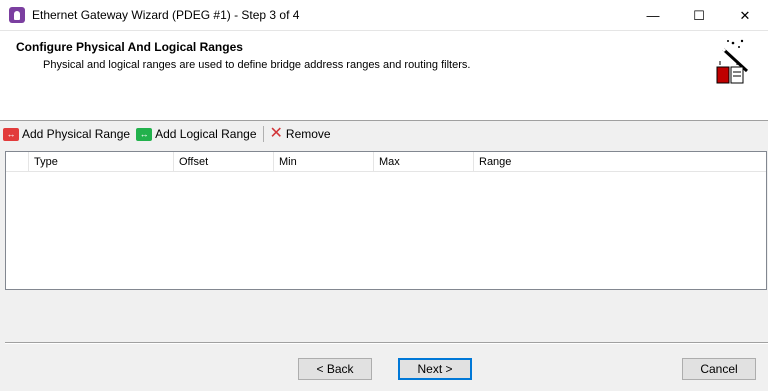 The height and width of the screenshot is (391, 768). What do you see at coordinates (308, 134) in the screenshot?
I see `remove-label: Remove` at bounding box center [308, 134].